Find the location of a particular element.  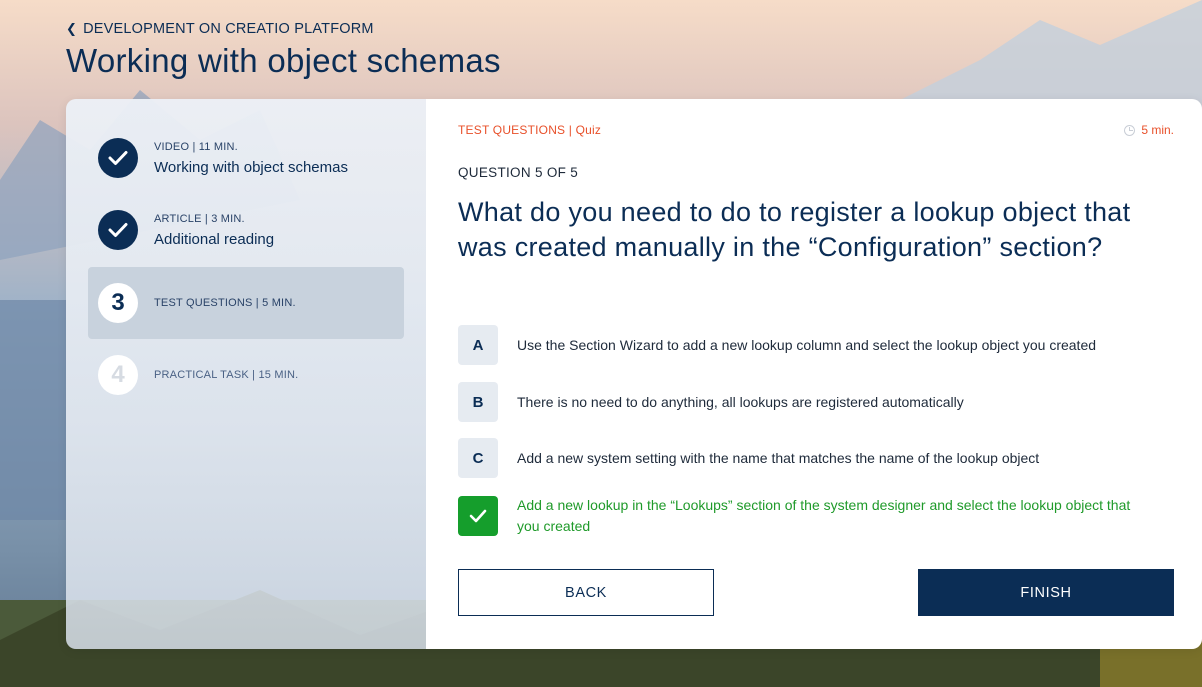

timer: 5 min. is located at coordinates (1149, 130).